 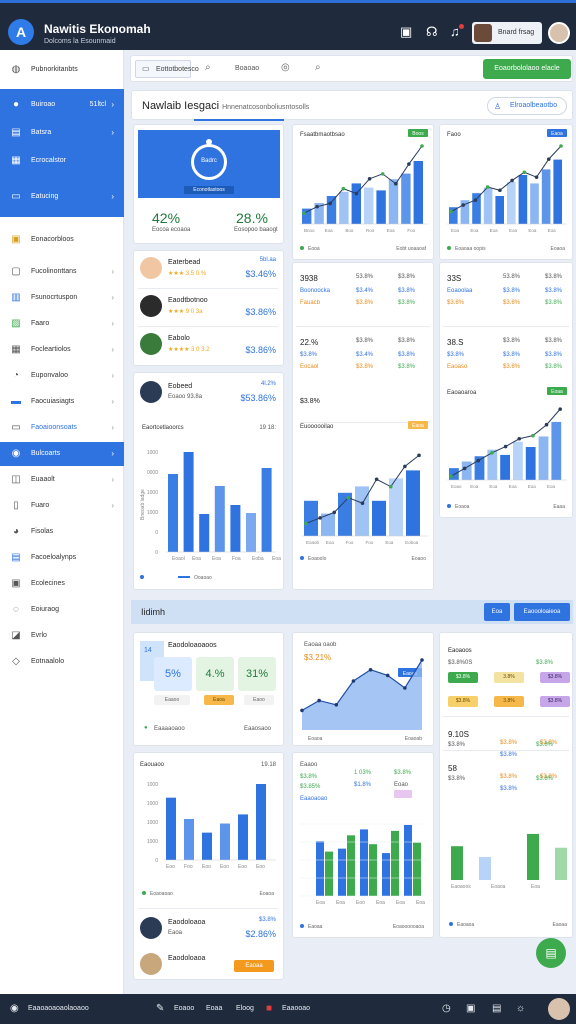 What do you see at coordinates (362, 692) in the screenshot?
I see `area-chart: Eaoaa oaob$3.21%EaoaaEoaoa Eoaoab` at bounding box center [362, 692].